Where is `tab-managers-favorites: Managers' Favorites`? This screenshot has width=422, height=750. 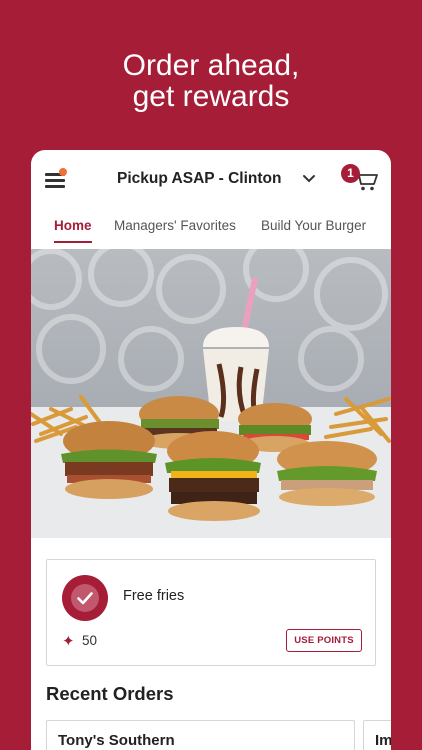 tab-managers-favorites: Managers' Favorites is located at coordinates (175, 225).